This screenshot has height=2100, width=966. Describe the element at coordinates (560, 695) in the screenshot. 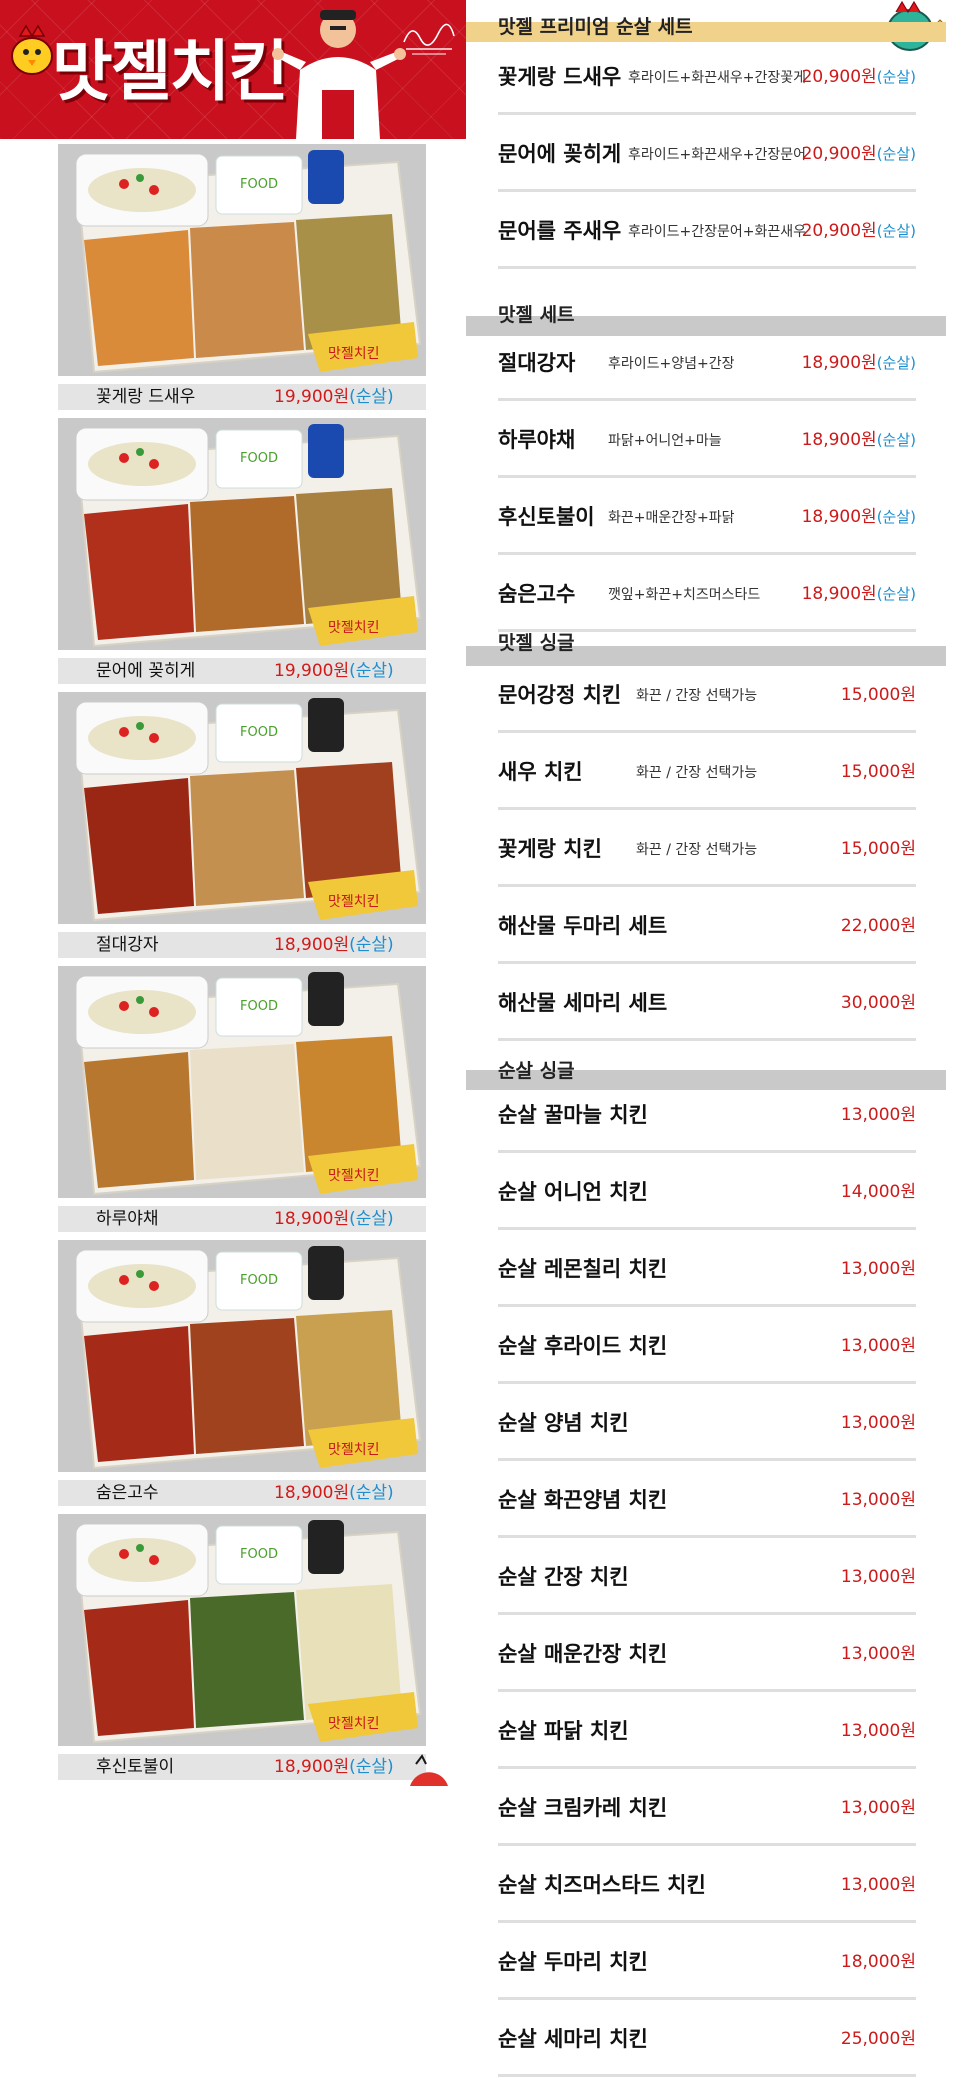

I see `item-name: 문어강정 치킨` at that location.